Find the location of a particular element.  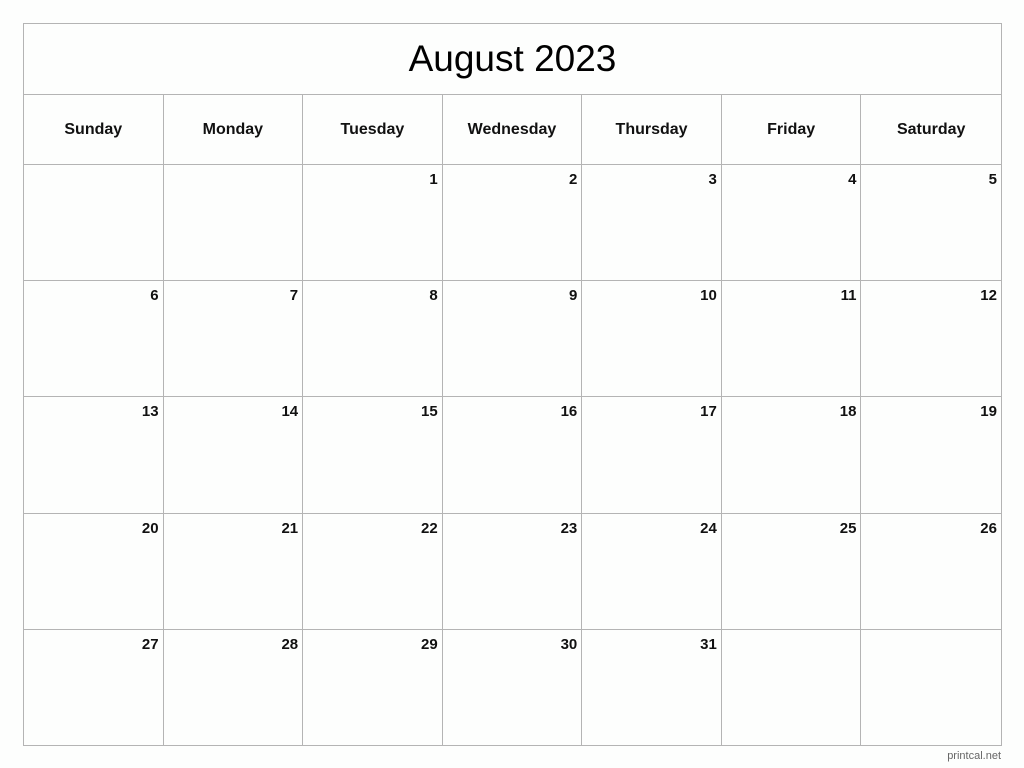

day-number: 30 is located at coordinates (569, 644).